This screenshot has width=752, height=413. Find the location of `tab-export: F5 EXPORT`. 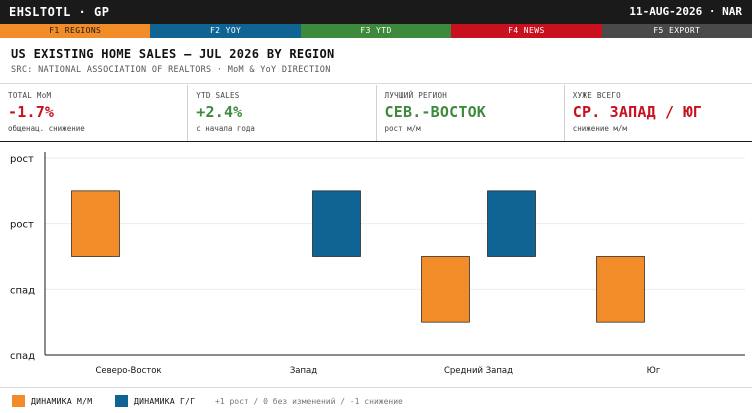

tab-export: F5 EXPORT is located at coordinates (676, 31).